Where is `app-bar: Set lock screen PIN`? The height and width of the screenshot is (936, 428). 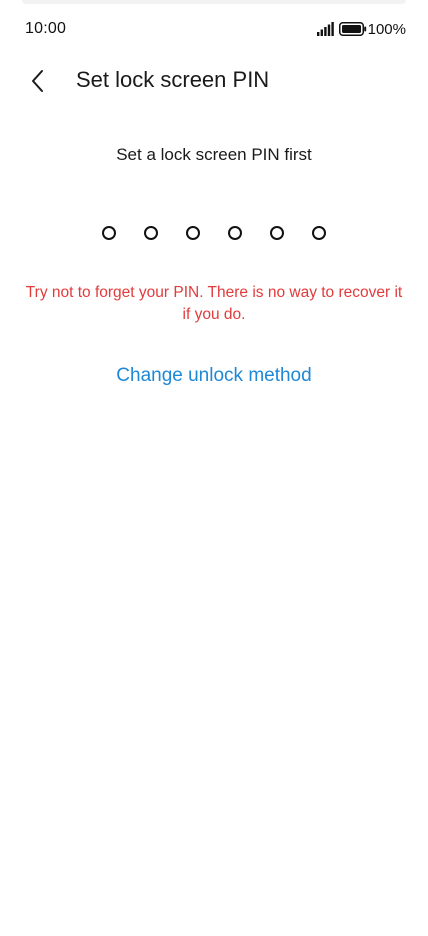
app-bar: Set lock screen PIN is located at coordinates (214, 81).